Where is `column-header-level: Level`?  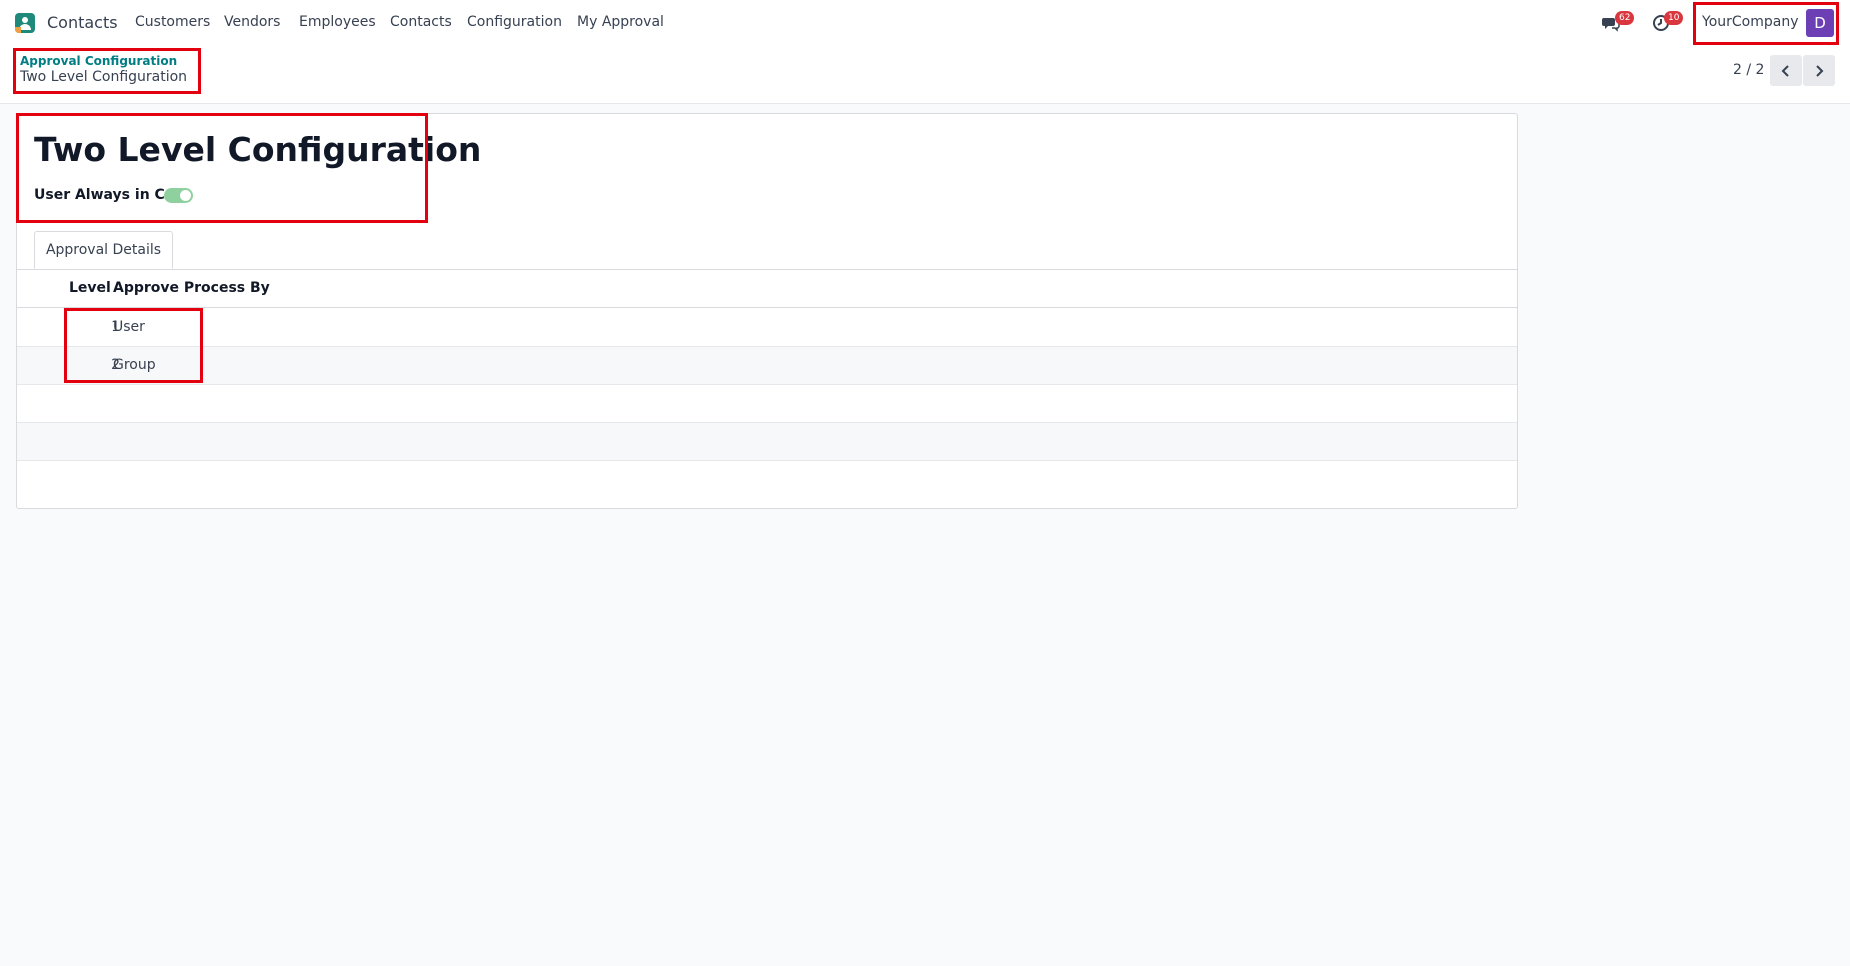
column-header-level: Level is located at coordinates (90, 288).